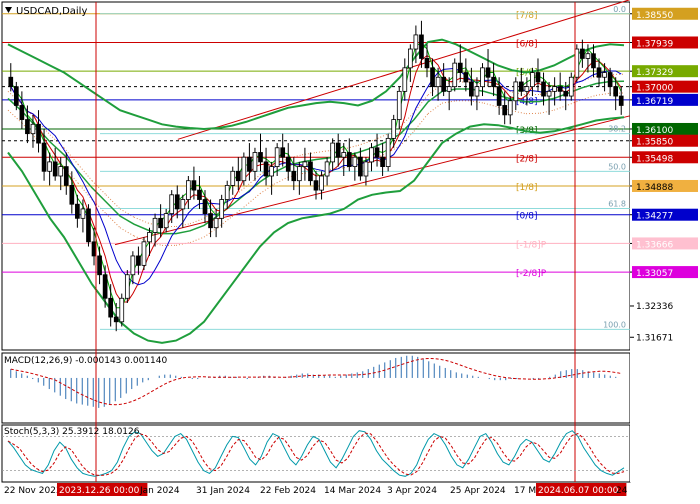 The width and height of the screenshot is (700, 504). I want to click on price-tag-label: 1.37329, so click(654, 73).